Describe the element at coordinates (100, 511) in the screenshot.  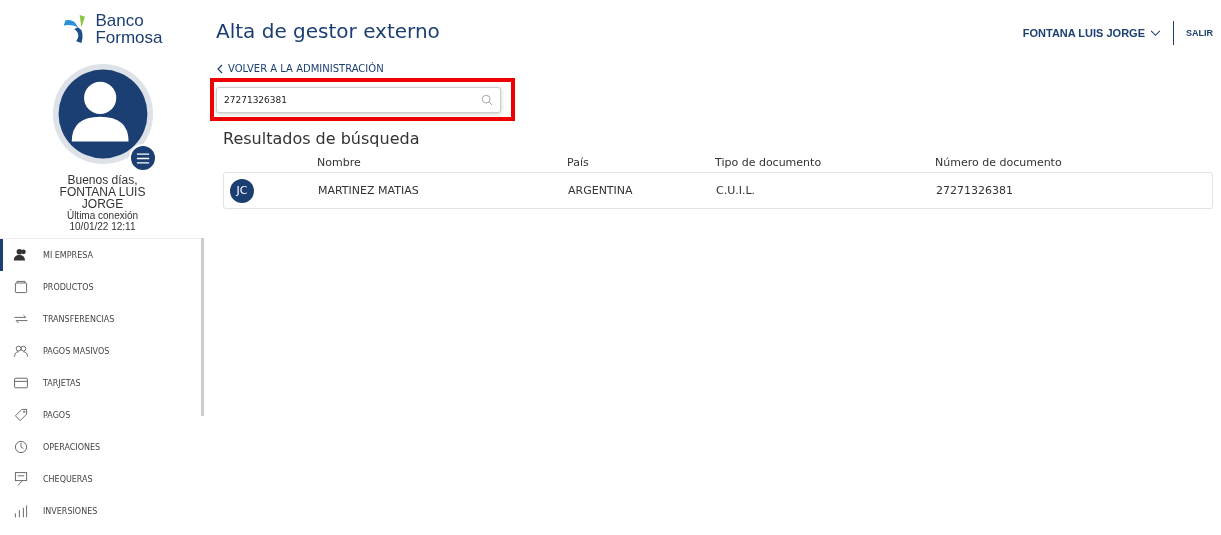
I see `sidebar-item: INVERSIONES` at that location.